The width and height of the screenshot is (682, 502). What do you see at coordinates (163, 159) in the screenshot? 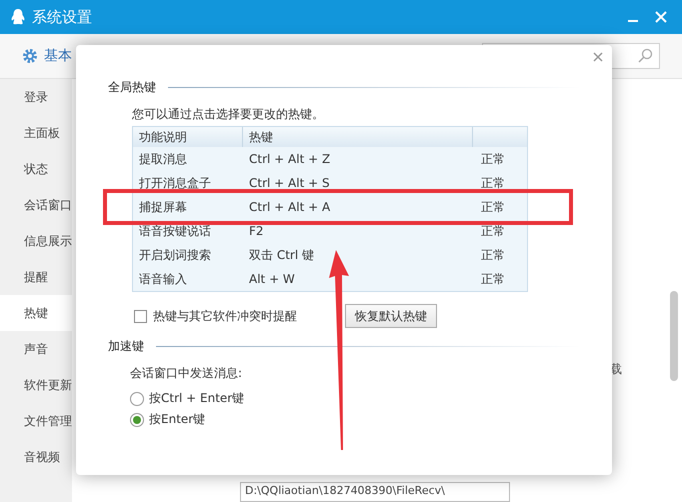
I see `table-cell-text: 提取消息` at bounding box center [163, 159].